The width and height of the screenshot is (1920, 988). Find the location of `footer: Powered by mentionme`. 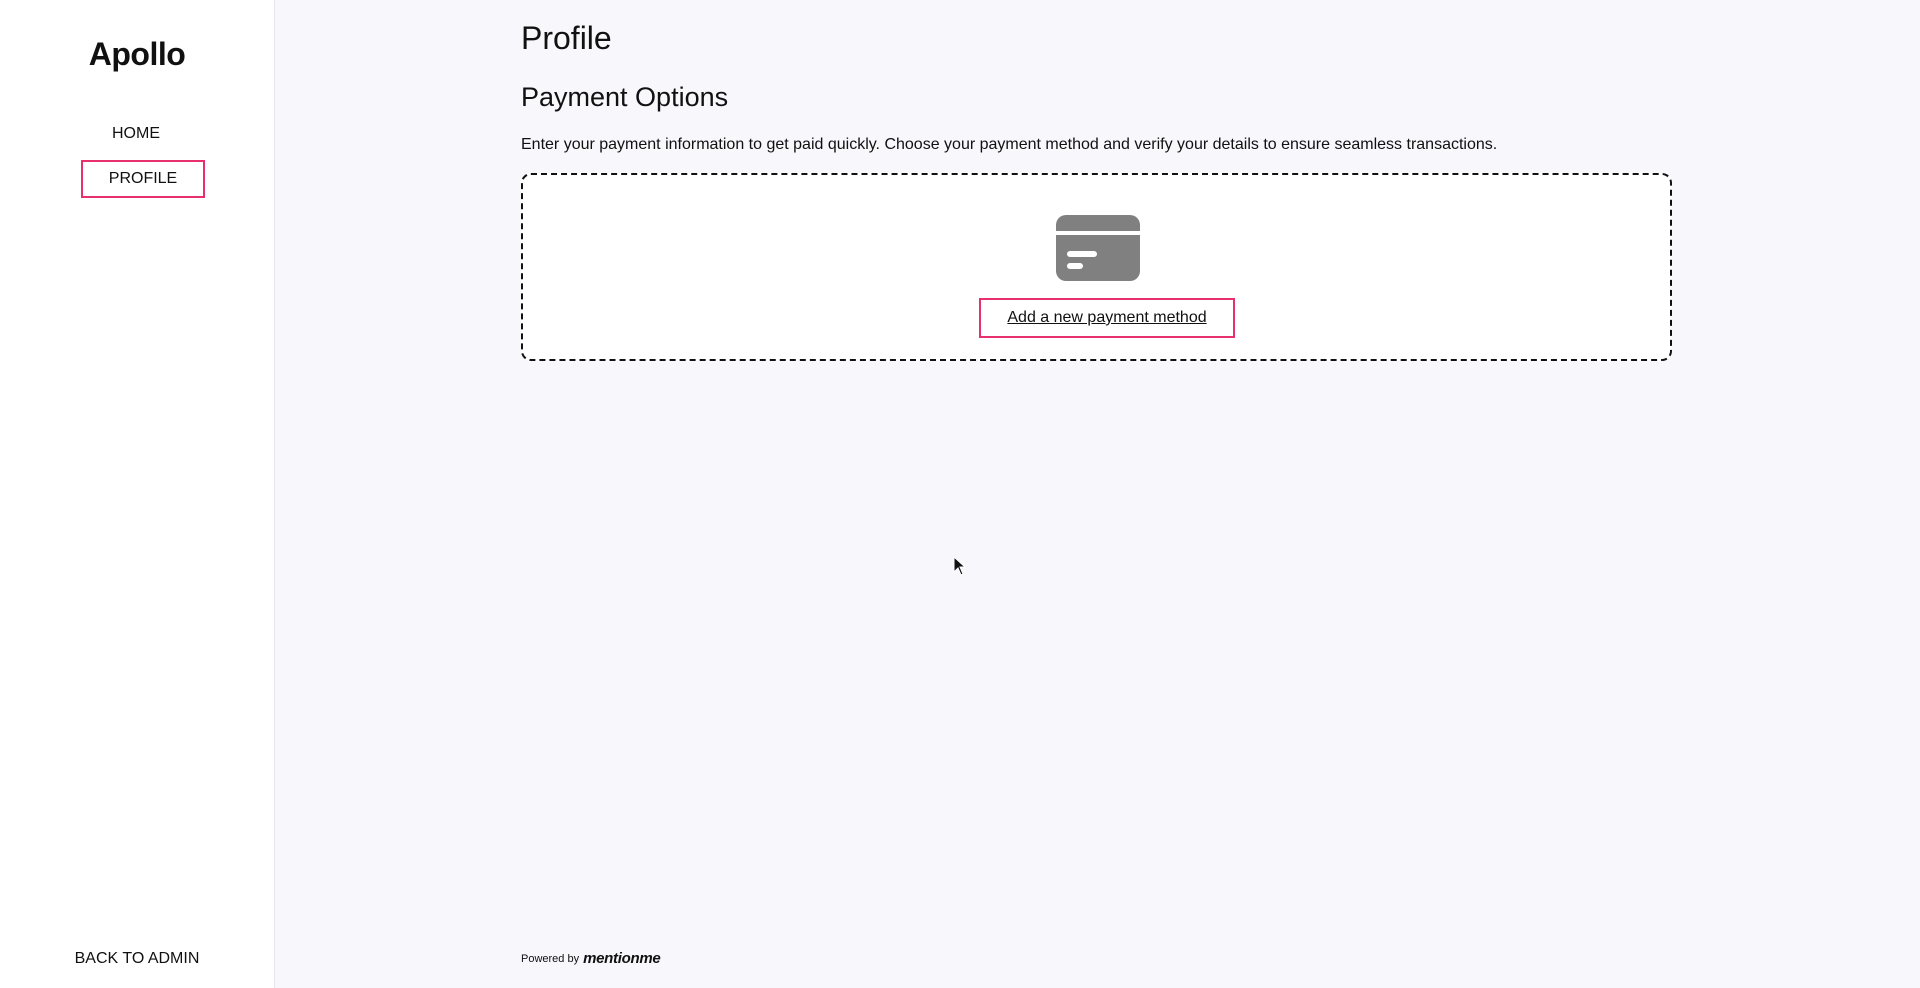

footer: Powered by mentionme is located at coordinates (591, 958).